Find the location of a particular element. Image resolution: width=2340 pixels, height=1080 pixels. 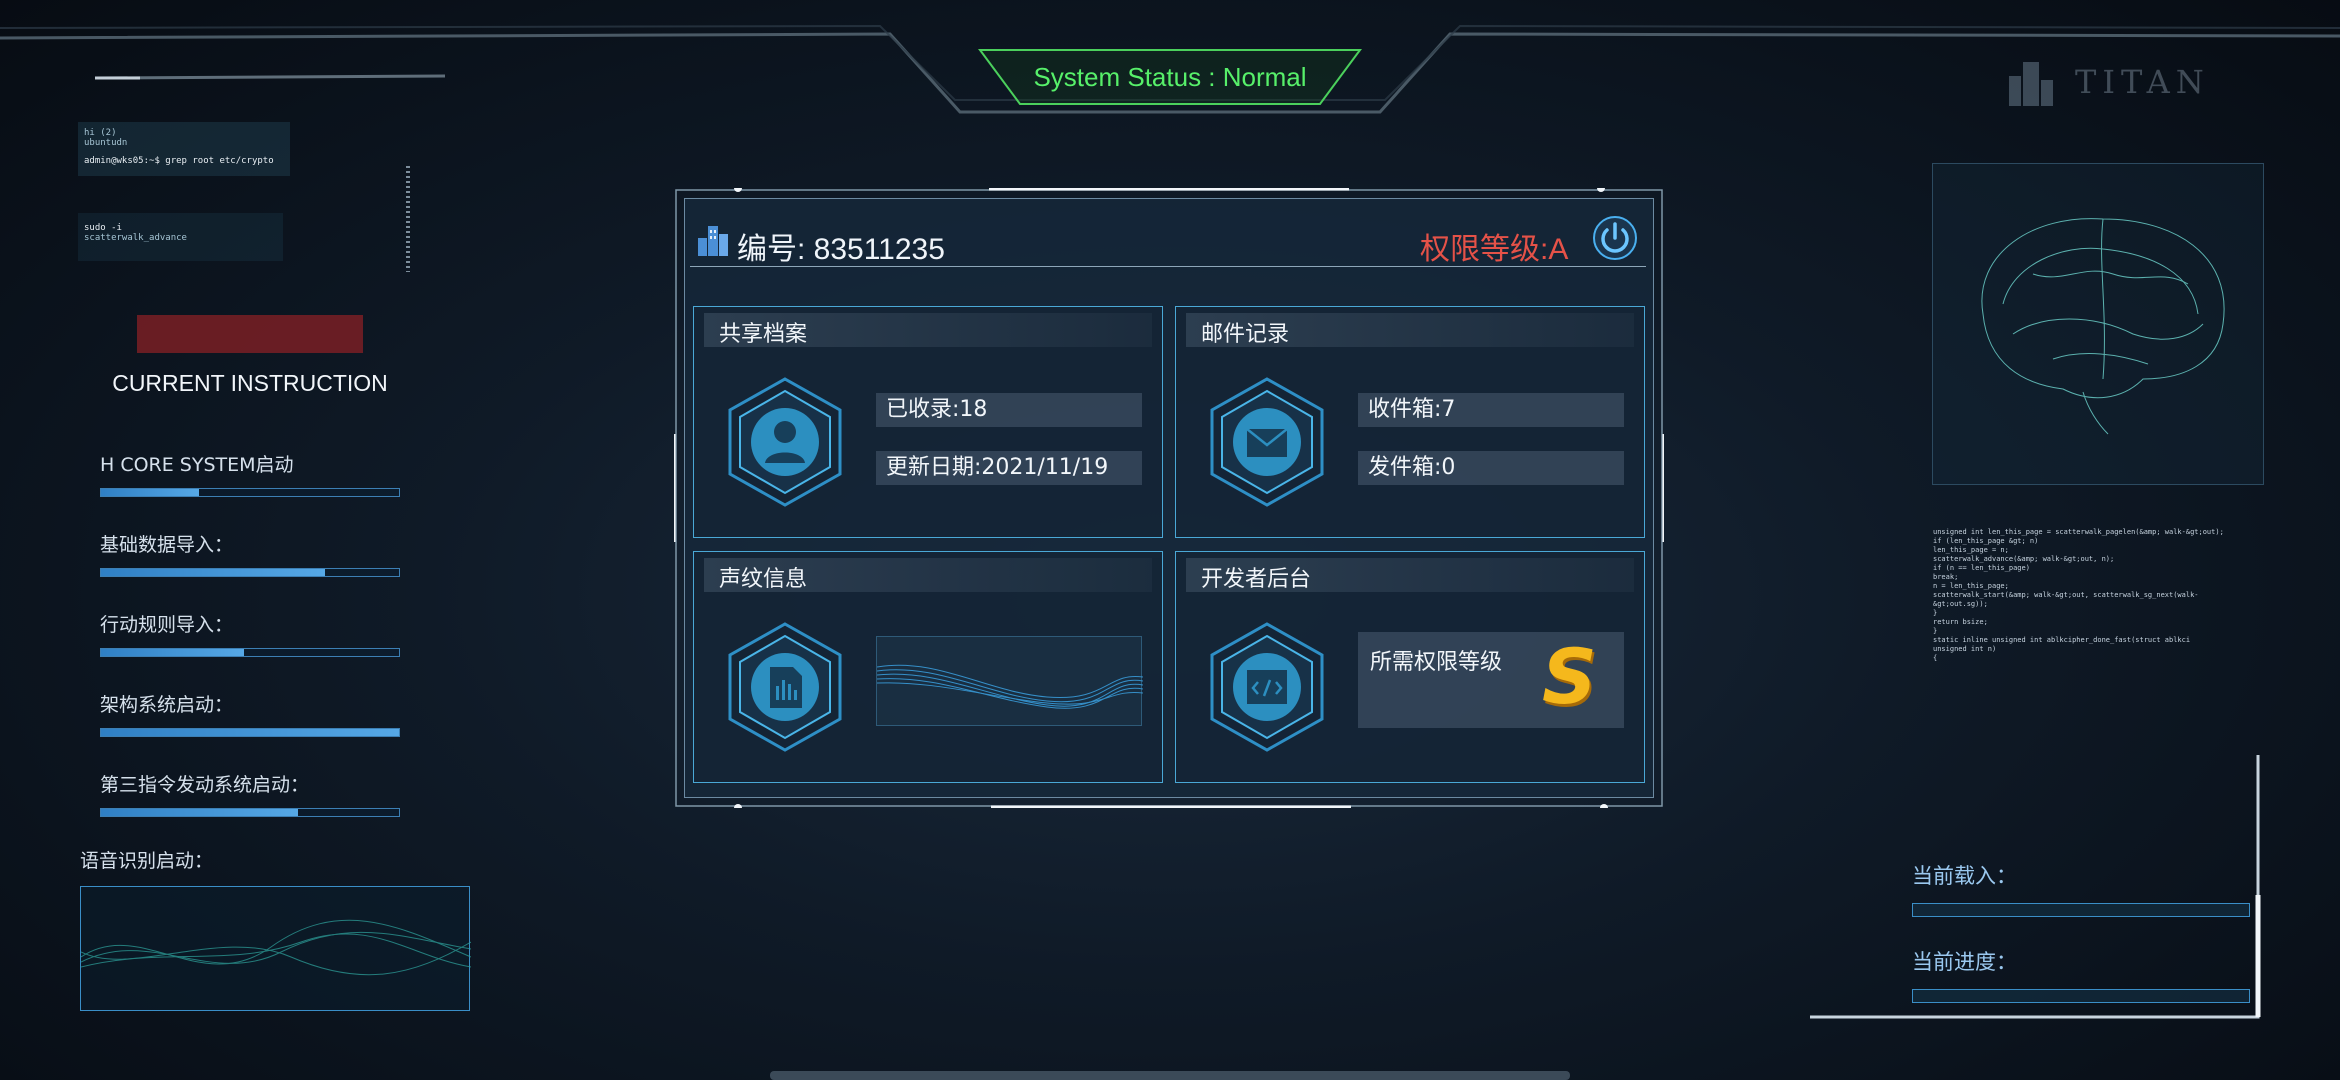

code-line: n = len_this_page; is located at coordinates (1971, 586).